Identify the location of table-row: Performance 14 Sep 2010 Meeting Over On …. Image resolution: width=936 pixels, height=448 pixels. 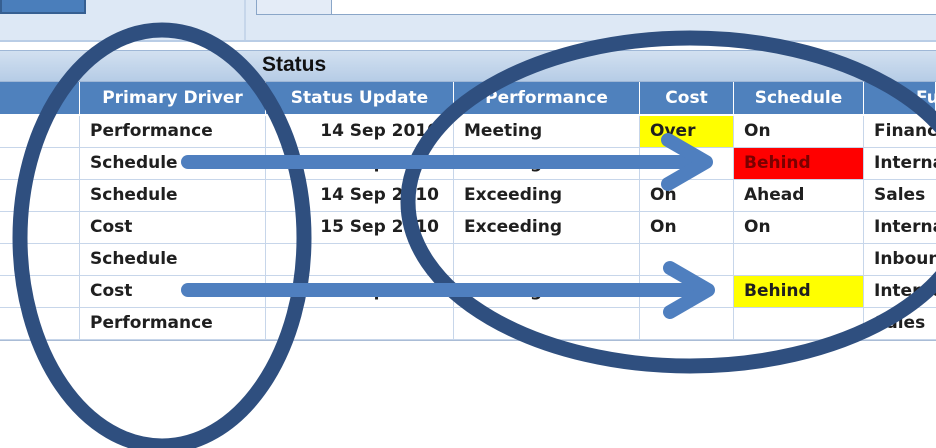
(468, 132).